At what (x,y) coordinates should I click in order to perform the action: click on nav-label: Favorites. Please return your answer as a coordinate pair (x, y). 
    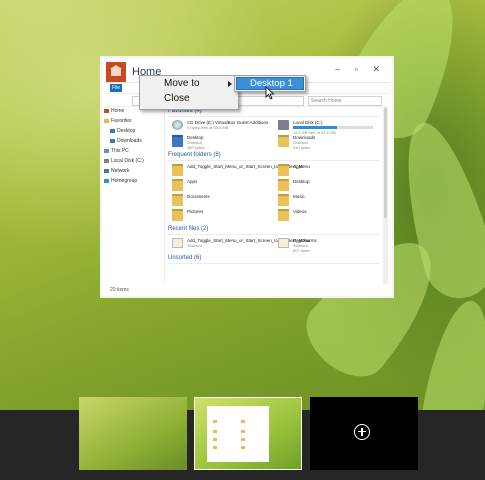
    Looking at the image, I should click on (121, 121).